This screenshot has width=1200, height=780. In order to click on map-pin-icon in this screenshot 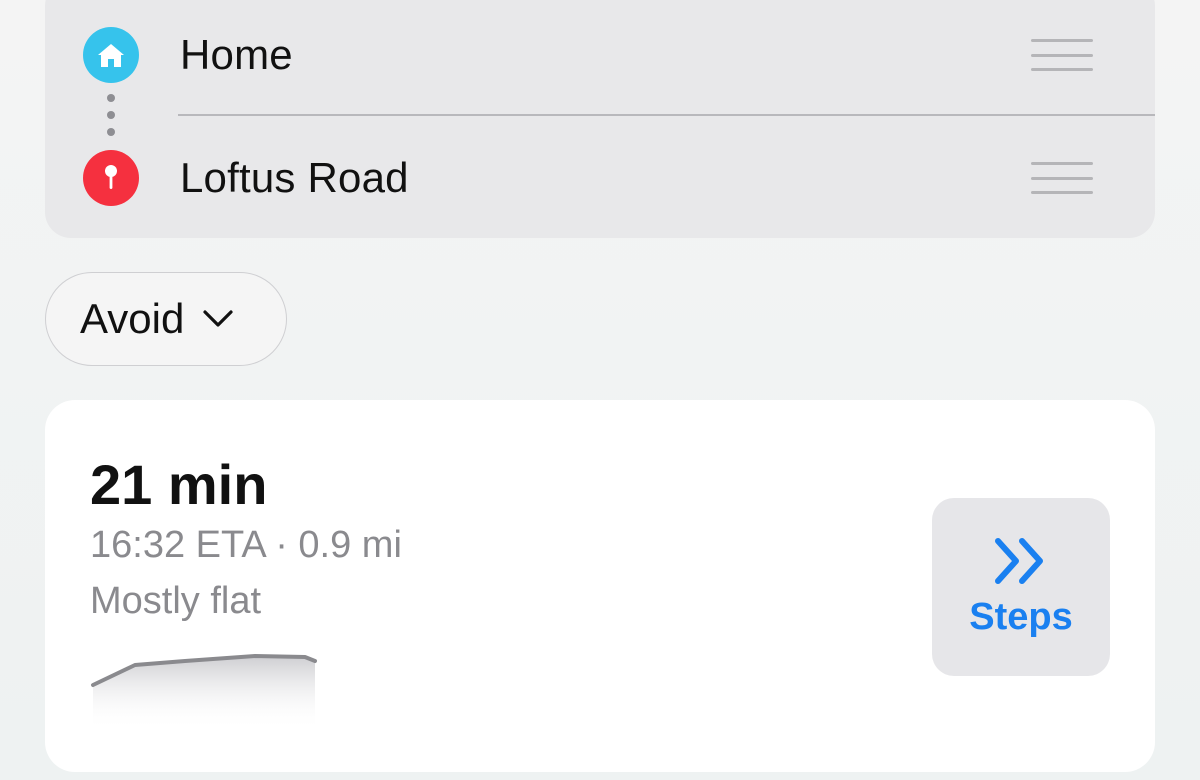, I will do `click(111, 178)`.